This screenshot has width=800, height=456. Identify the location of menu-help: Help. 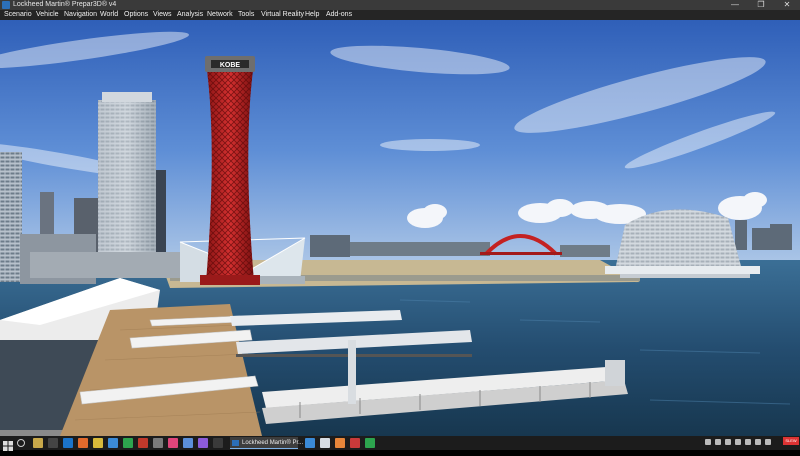
(312, 15).